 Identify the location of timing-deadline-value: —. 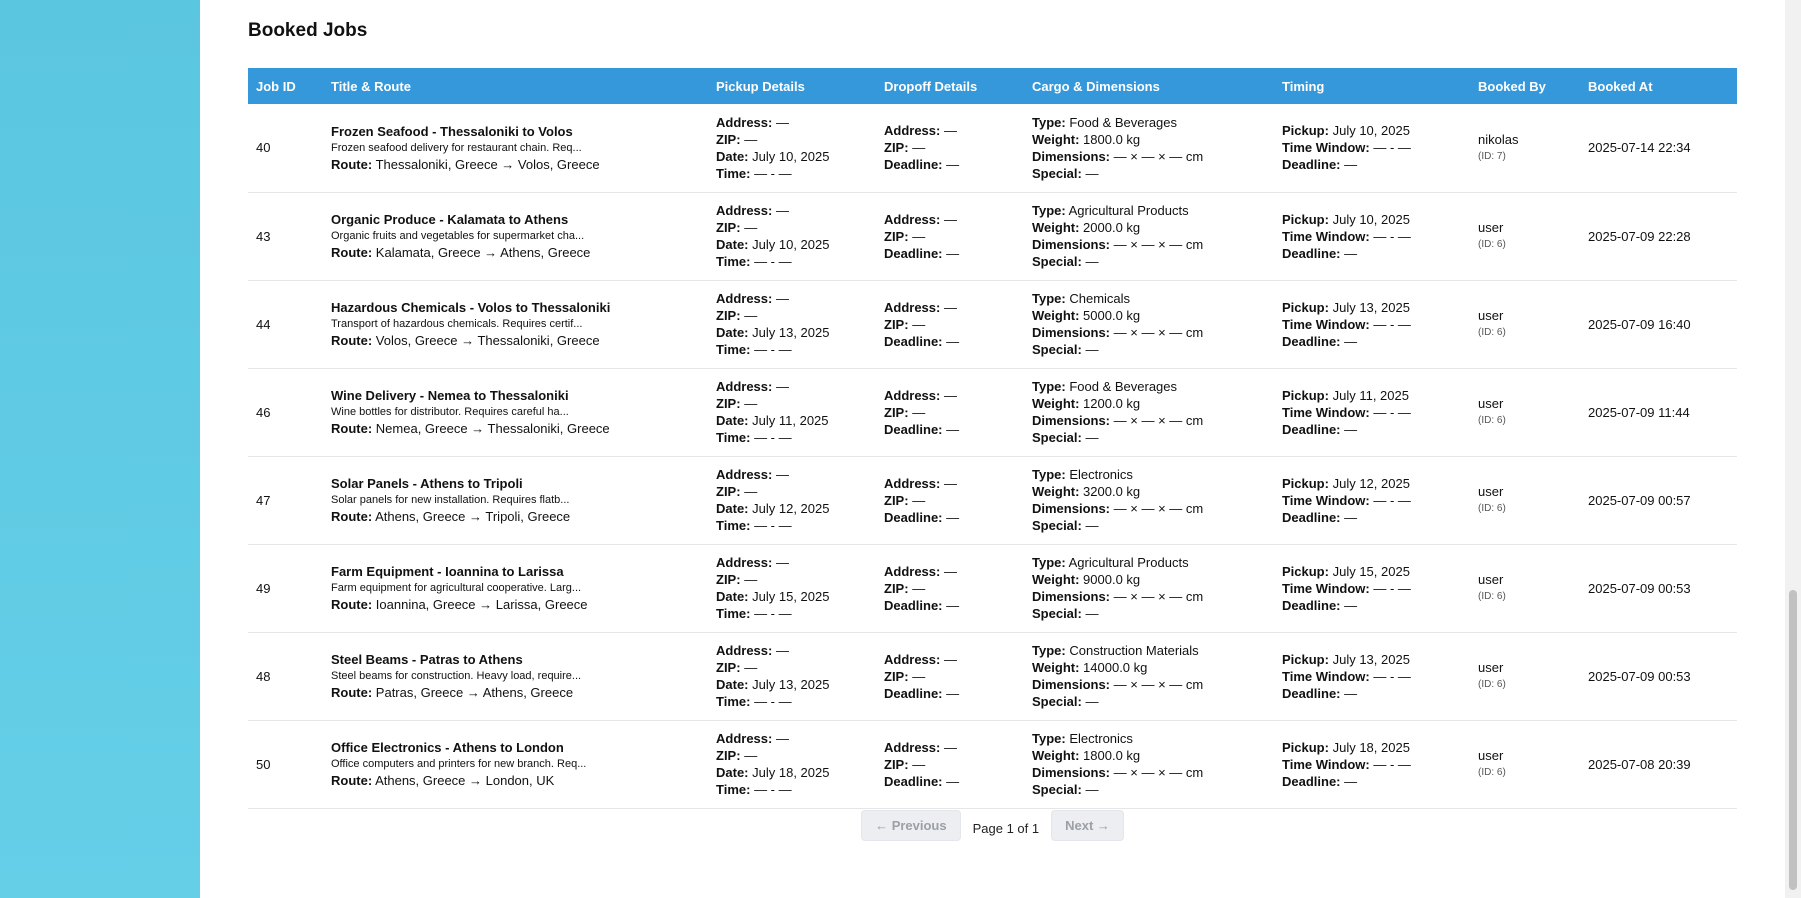
(1351, 341).